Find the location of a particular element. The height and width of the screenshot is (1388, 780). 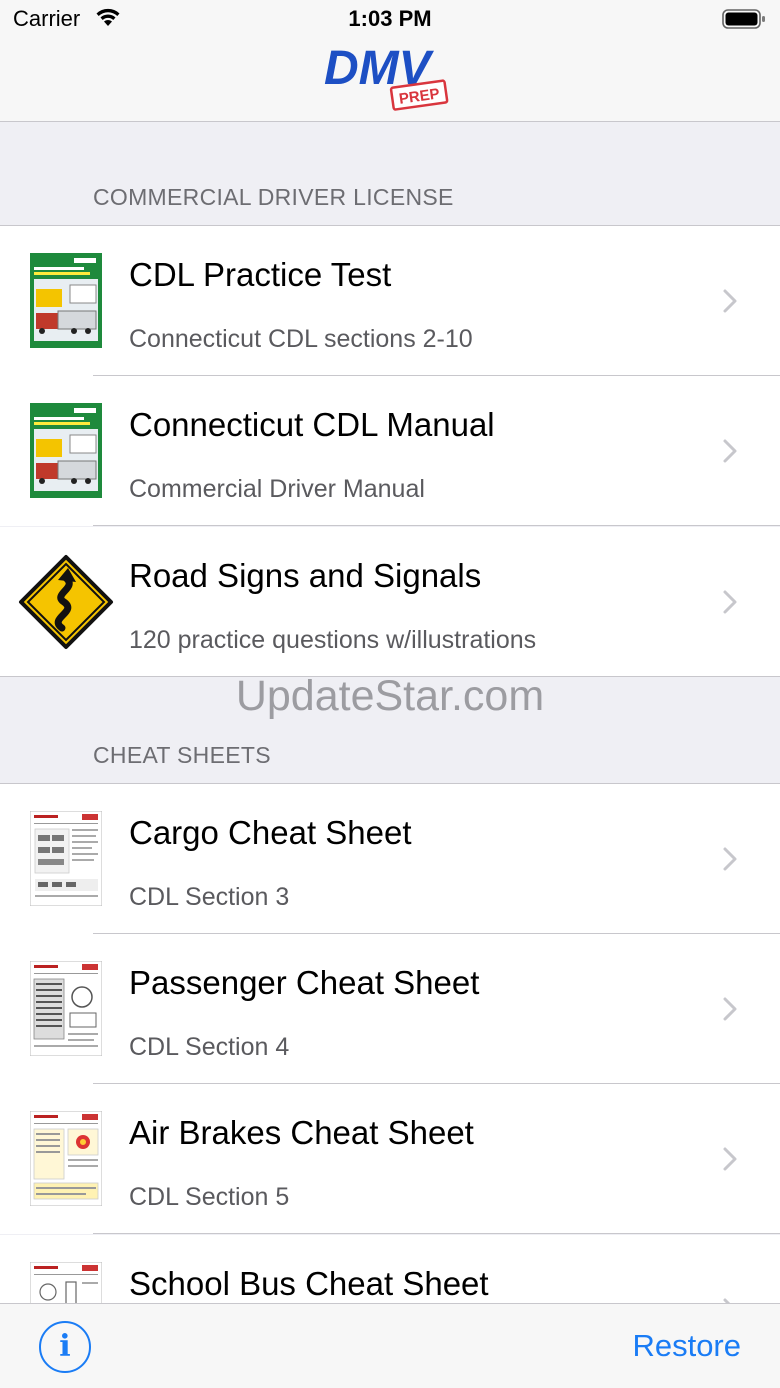

item-title: Connecticut CDL Manual is located at coordinates (312, 424).